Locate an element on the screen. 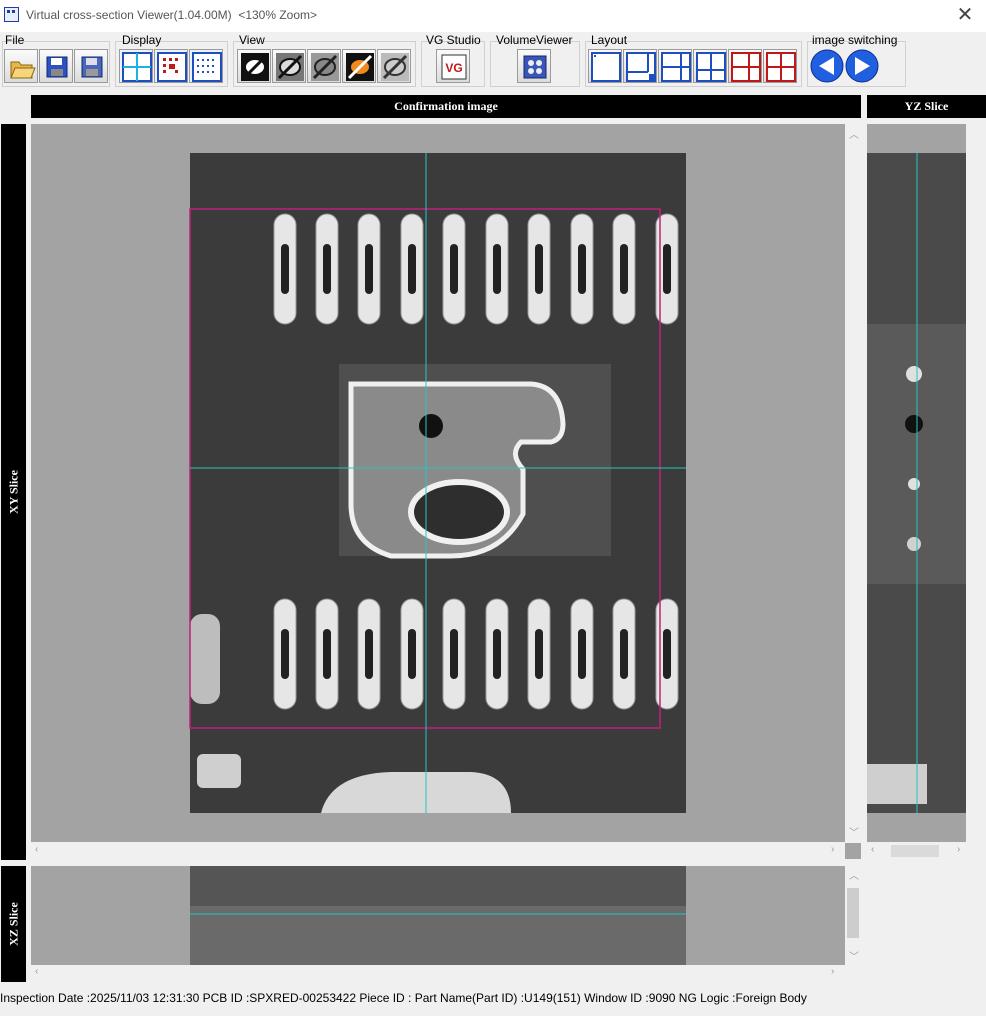 This screenshot has width=986, height=1016. save-as-icon is located at coordinates (92, 67).